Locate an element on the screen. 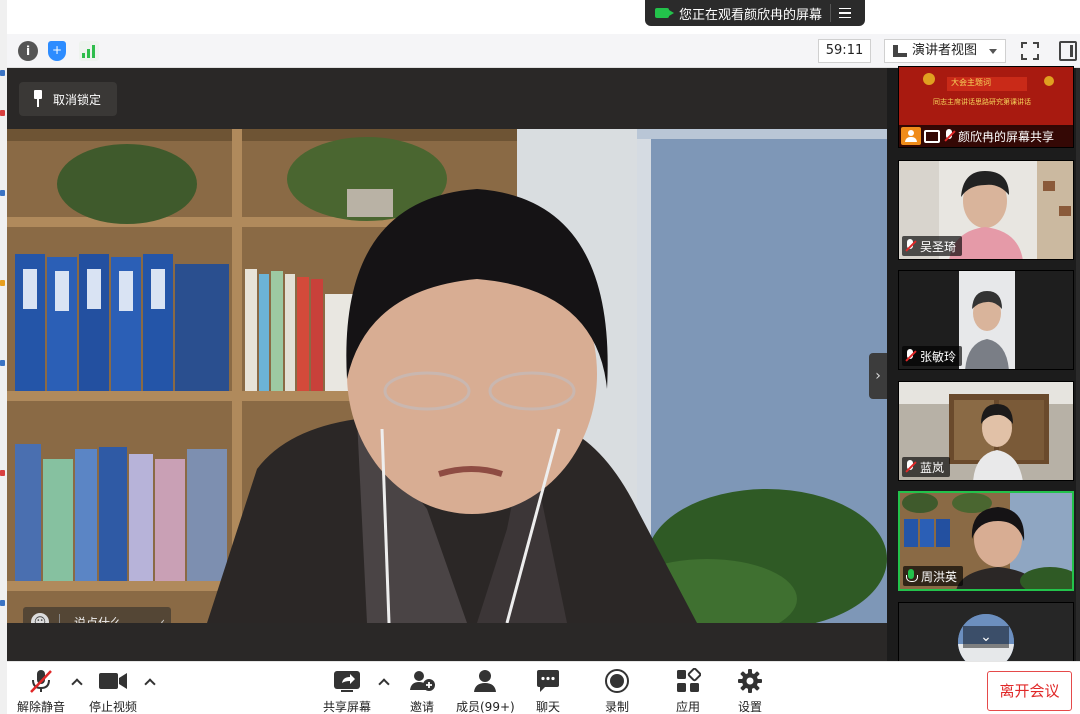  apps-button: 应用 is located at coordinates (688, 690).